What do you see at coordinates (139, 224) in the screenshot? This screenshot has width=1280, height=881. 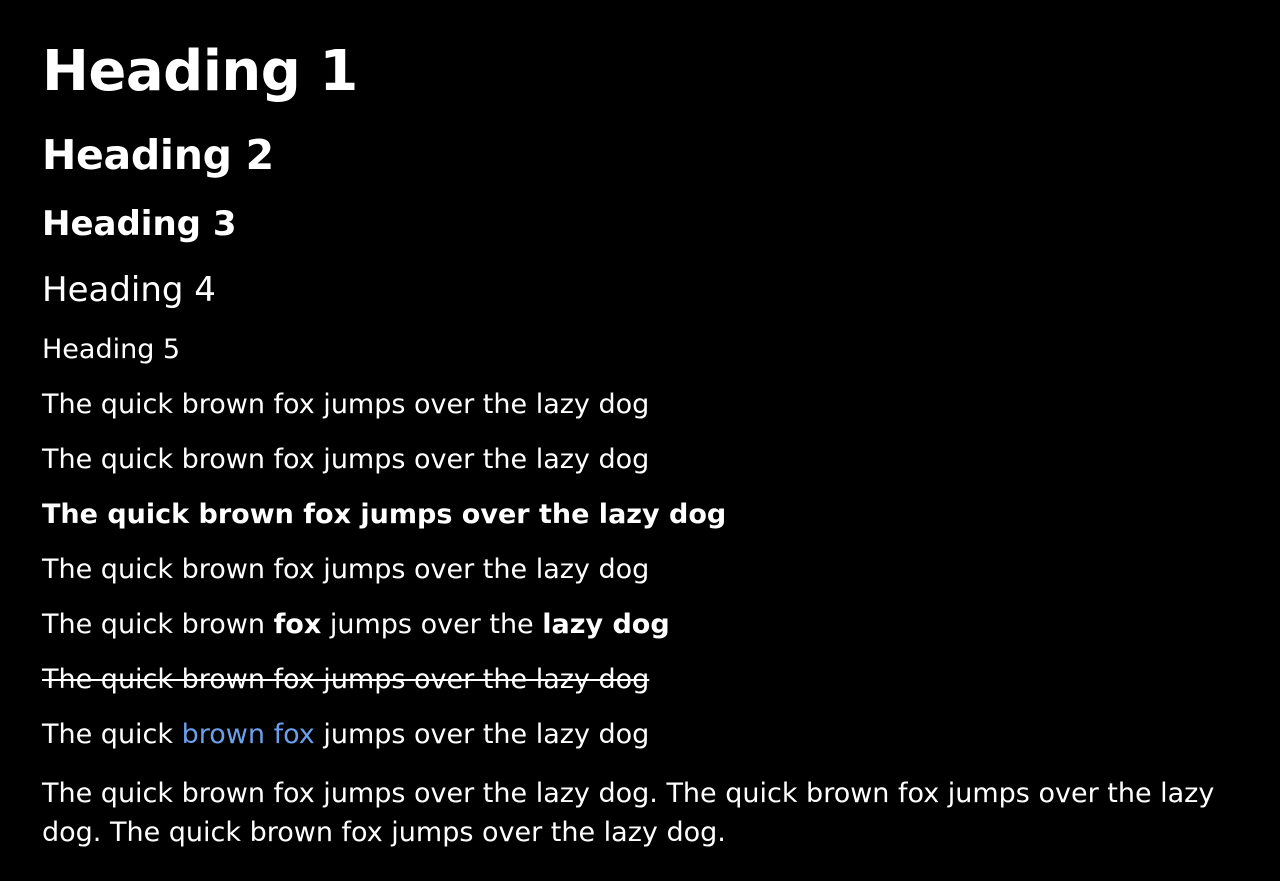 I see `heading-3: Heading 3` at bounding box center [139, 224].